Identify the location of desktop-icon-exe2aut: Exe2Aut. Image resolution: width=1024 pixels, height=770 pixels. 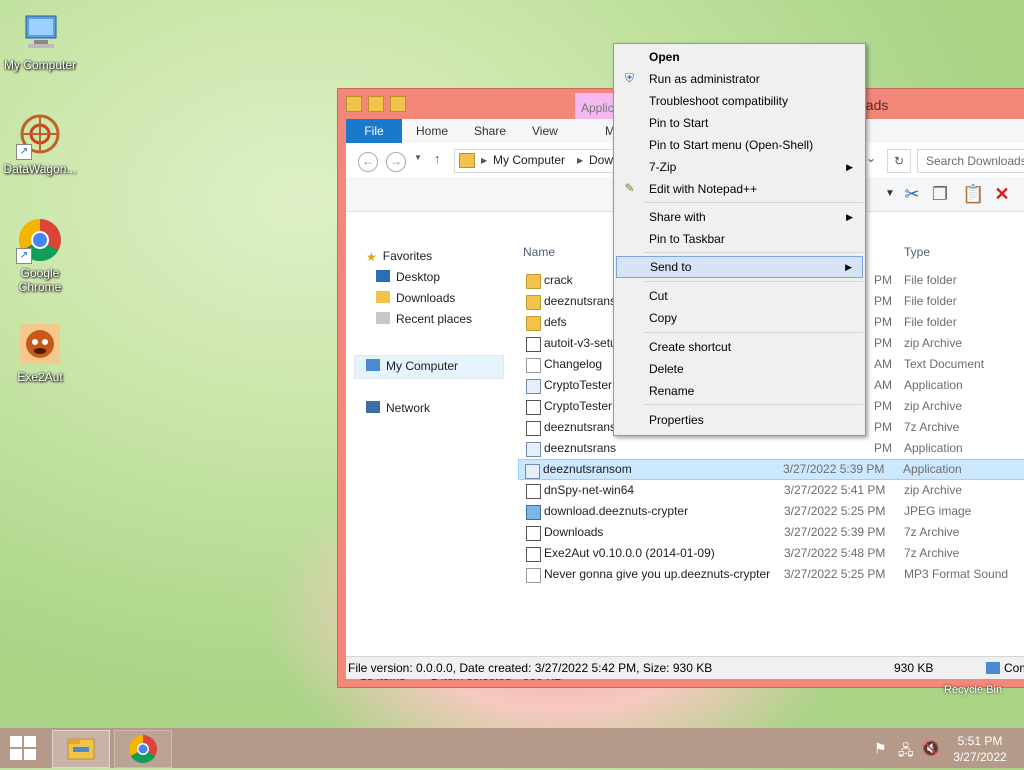
(40, 352).